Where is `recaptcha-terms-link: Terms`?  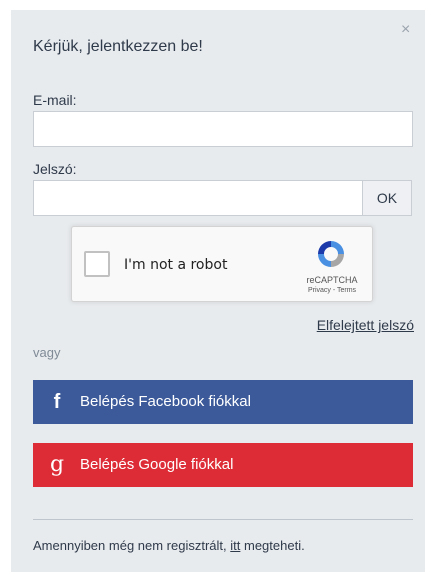 recaptcha-terms-link: Terms is located at coordinates (346, 290).